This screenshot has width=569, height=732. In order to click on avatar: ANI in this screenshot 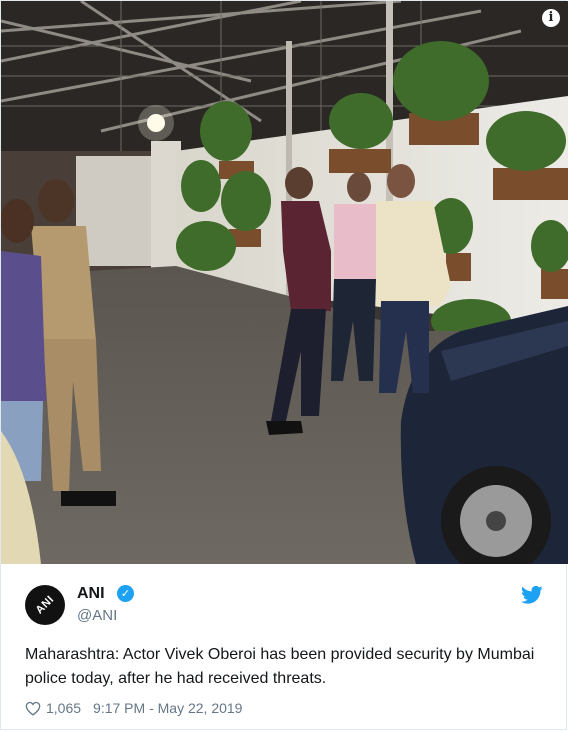, I will do `click(45, 605)`.